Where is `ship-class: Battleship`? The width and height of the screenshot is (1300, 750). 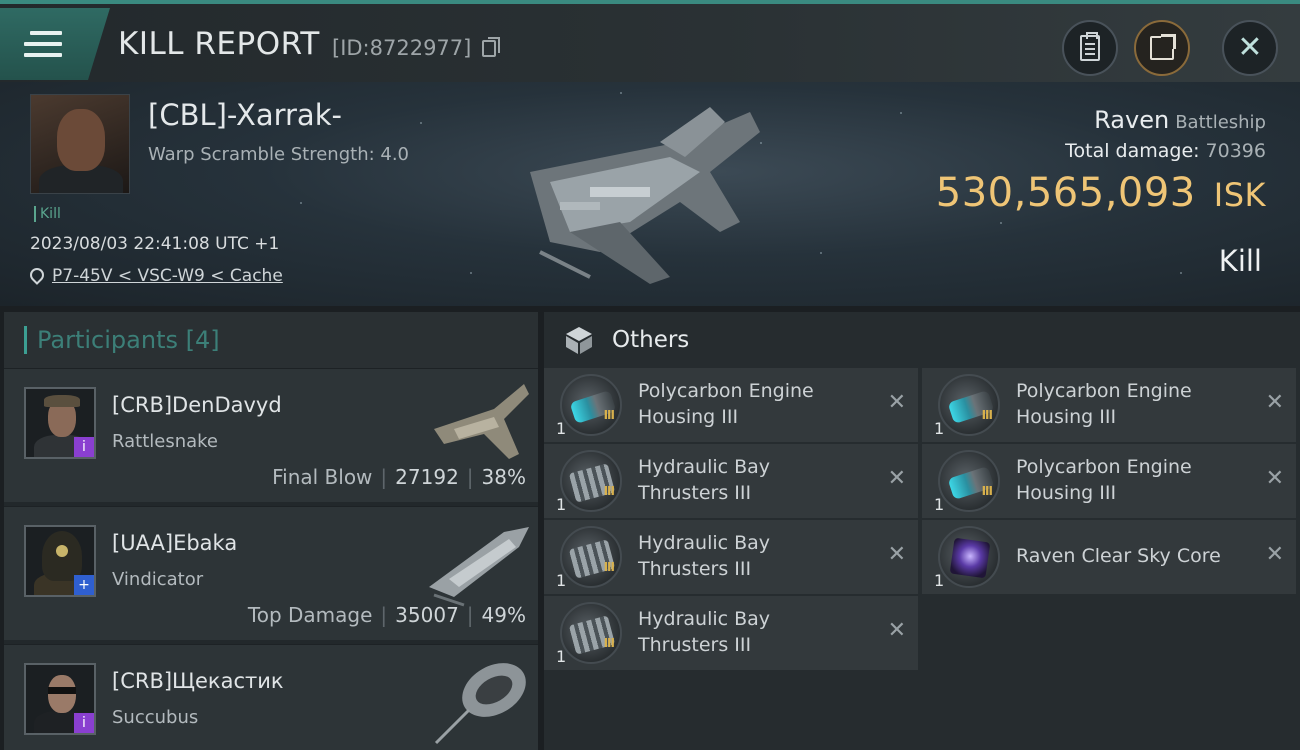 ship-class: Battleship is located at coordinates (1220, 122).